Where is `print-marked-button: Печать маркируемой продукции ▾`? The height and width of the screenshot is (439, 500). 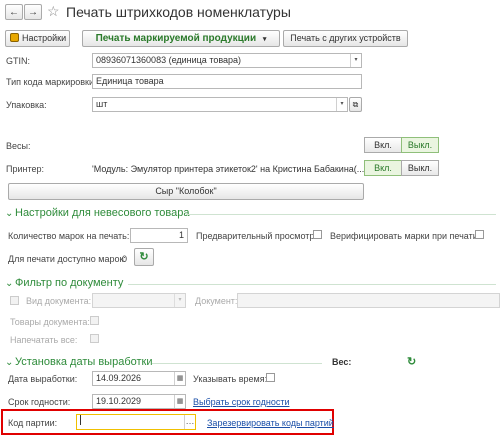
print-marked-button: Печать маркируемой продукции ▾ is located at coordinates (181, 38).